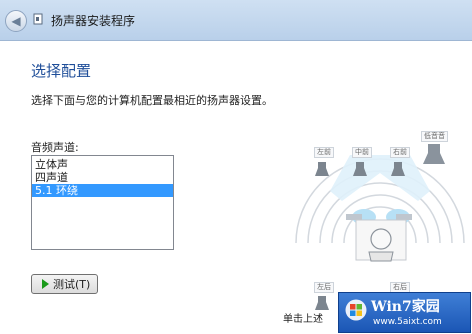 This screenshot has width=472, height=334. I want to click on subwoofer-speaker-icon, so click(434, 154).